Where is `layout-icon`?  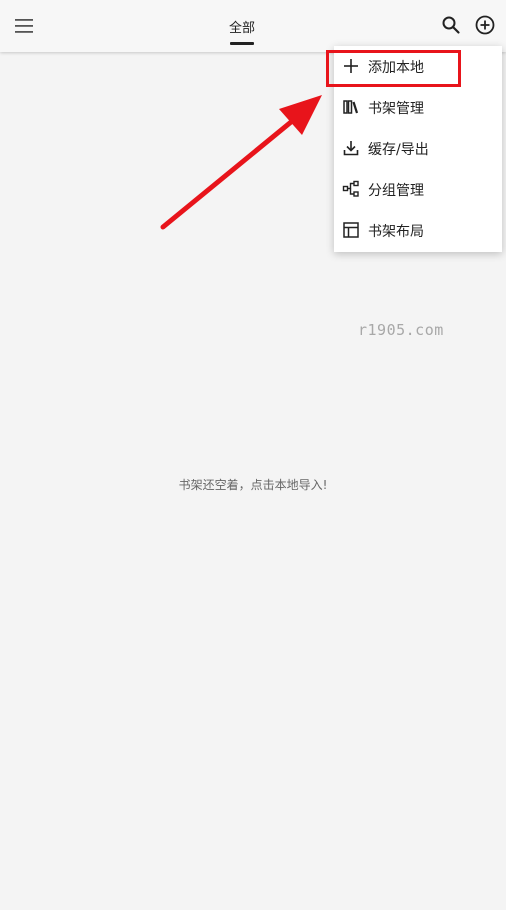 layout-icon is located at coordinates (351, 230).